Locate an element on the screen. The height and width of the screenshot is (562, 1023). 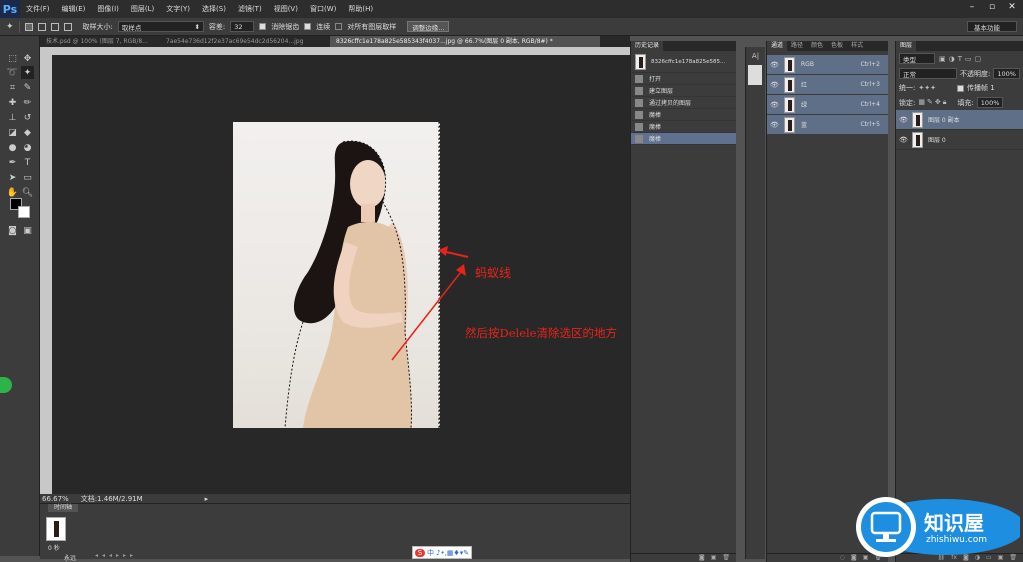
ime-icons: ♪•,▦♦▾✎ is located at coordinates (452, 553).